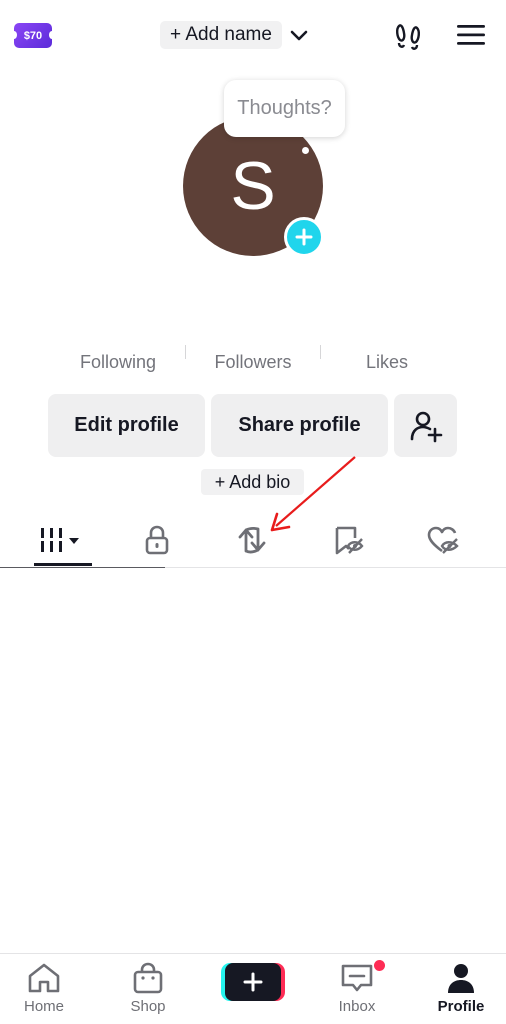 Image resolution: width=506 pixels, height=1024 pixels. What do you see at coordinates (82, 567) in the screenshot?
I see `tabs-divider-highlight` at bounding box center [82, 567].